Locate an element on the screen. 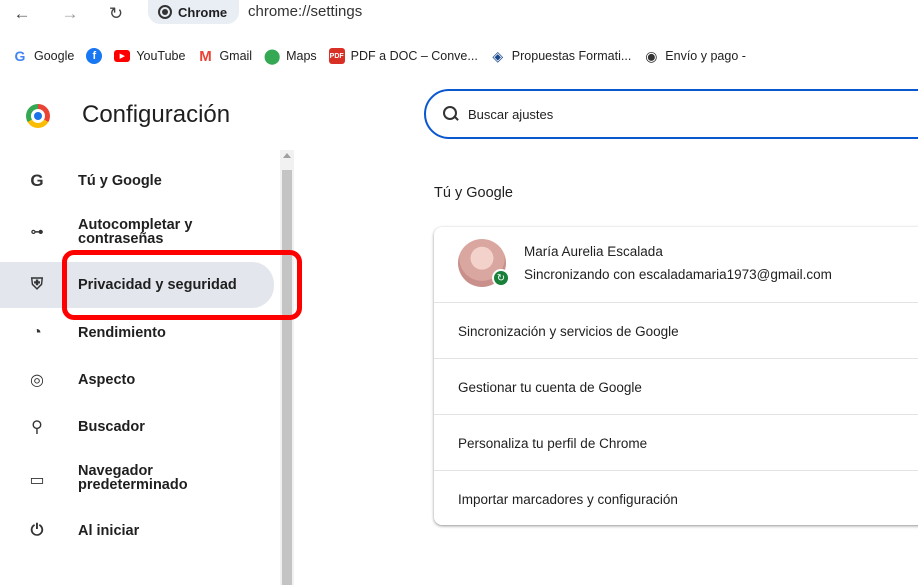 The width and height of the screenshot is (918, 585). sidebar-item-search-engine: ⚲ Buscador is located at coordinates (137, 427).